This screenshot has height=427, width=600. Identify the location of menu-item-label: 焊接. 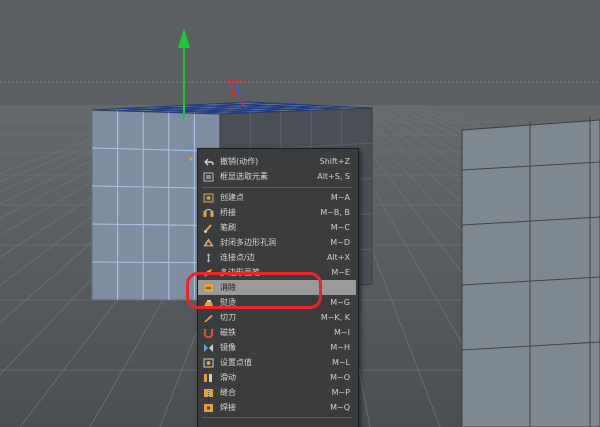
(228, 407).